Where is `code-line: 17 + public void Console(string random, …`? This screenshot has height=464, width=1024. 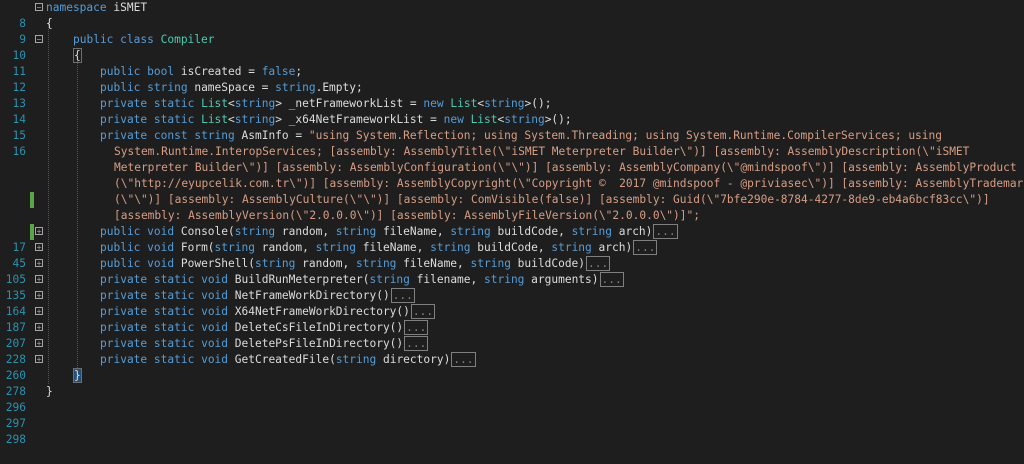 code-line: 17 + public void Console(string random, … is located at coordinates (512, 239).